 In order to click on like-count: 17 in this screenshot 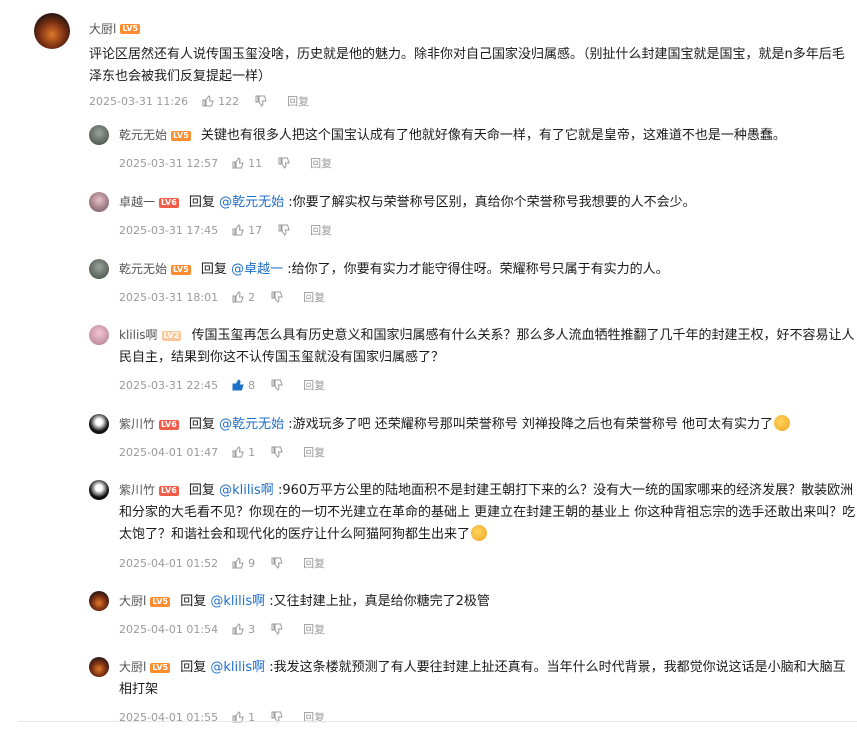, I will do `click(255, 230)`.